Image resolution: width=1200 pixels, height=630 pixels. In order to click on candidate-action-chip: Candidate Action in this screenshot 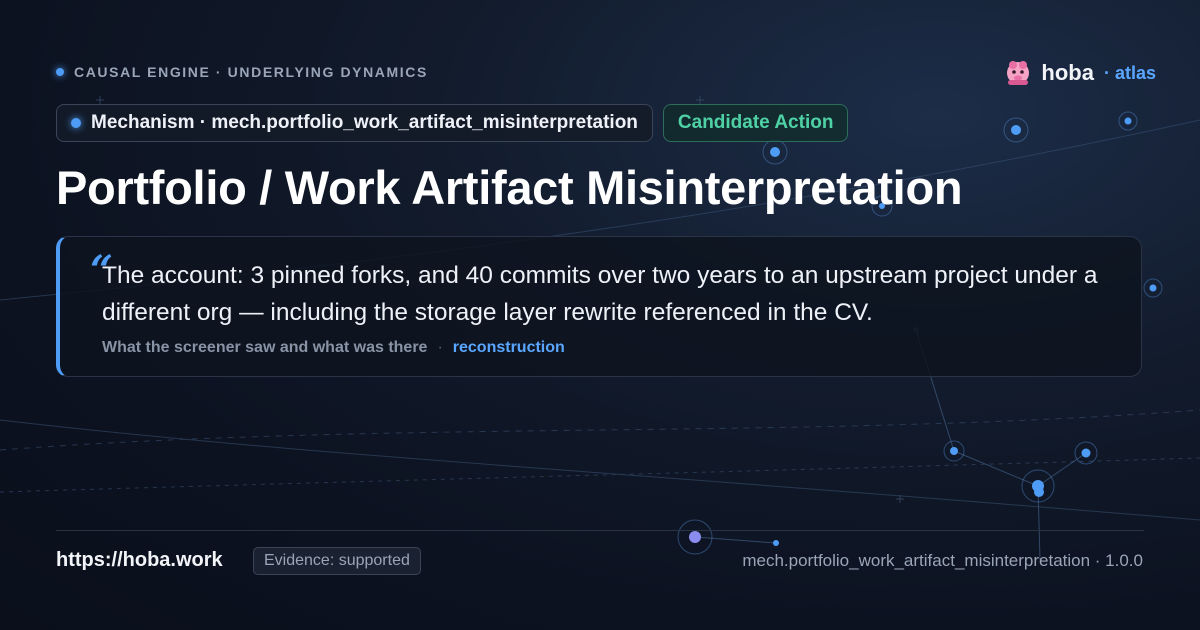, I will do `click(755, 123)`.